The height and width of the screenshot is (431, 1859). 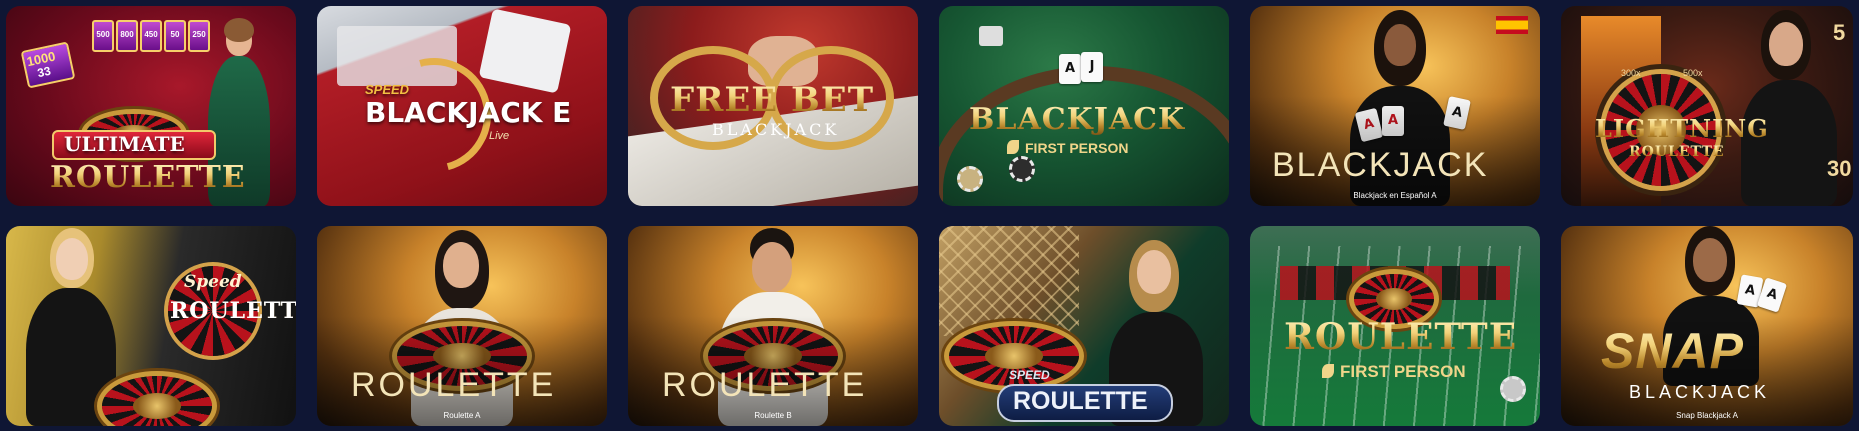 I want to click on game-tile-free-bet-blackjack: FREE BET BLACKJACK, so click(x=773, y=106).